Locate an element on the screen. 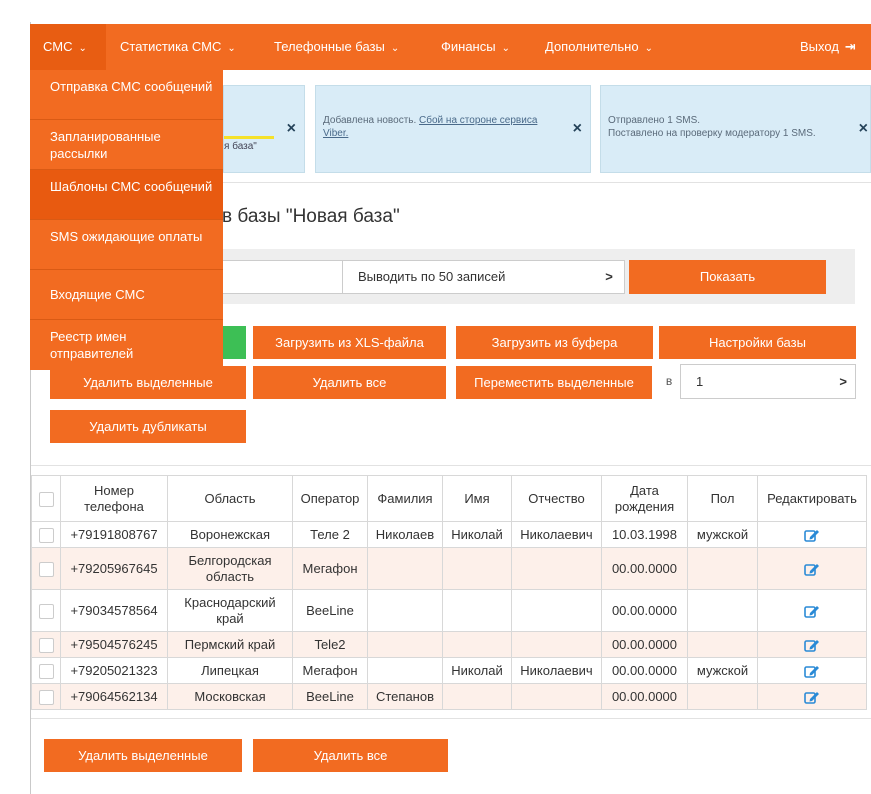 Image resolution: width=871 pixels, height=794 pixels. base-settings-button: Настройки базы is located at coordinates (757, 342).